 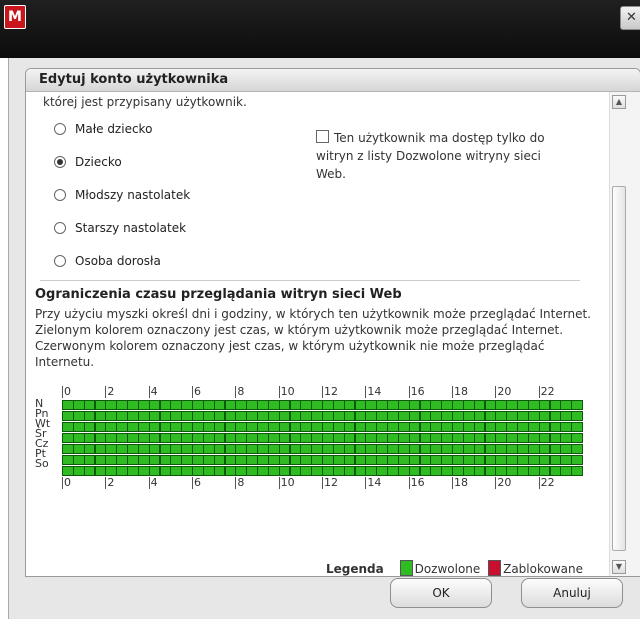 I want to click on scroll-down-button: ▼, so click(x=619, y=567).